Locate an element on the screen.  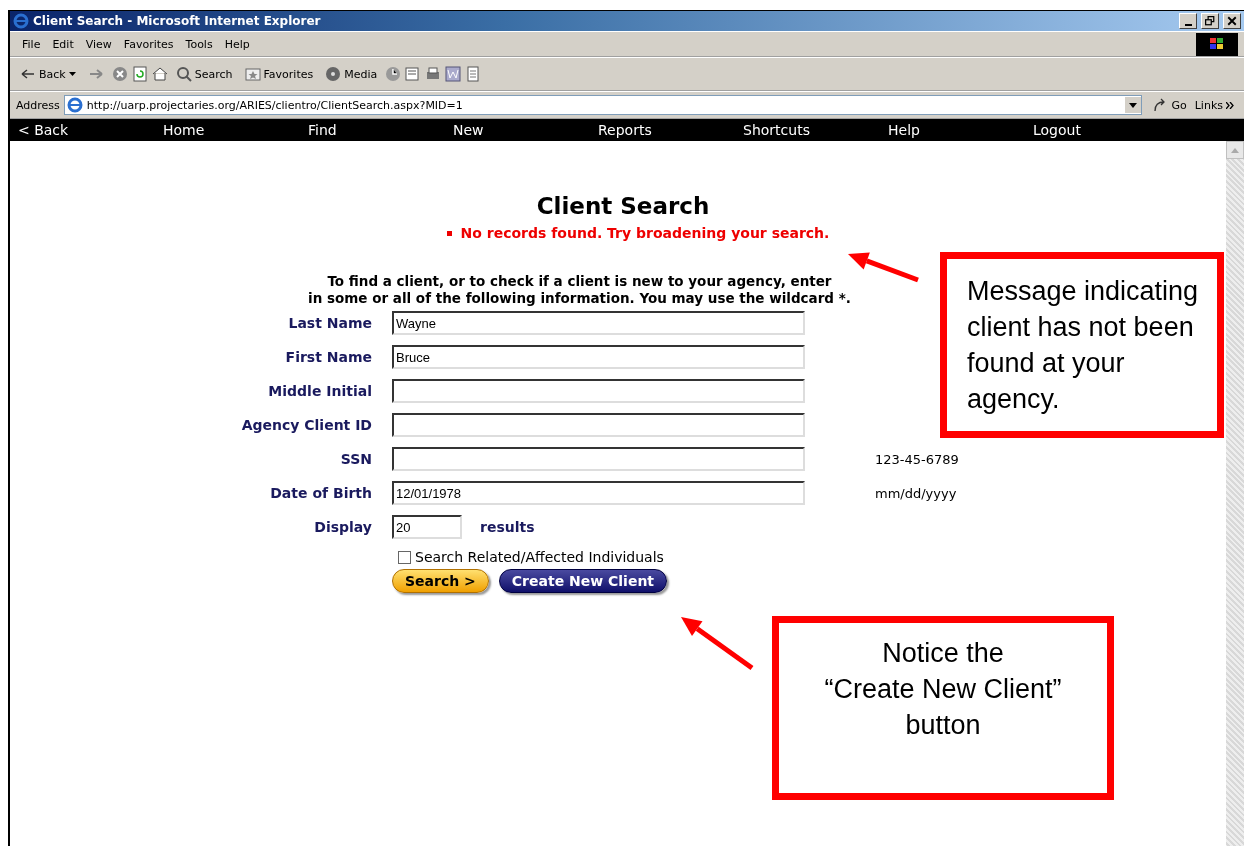
close-icon is located at coordinates (1232, 21).